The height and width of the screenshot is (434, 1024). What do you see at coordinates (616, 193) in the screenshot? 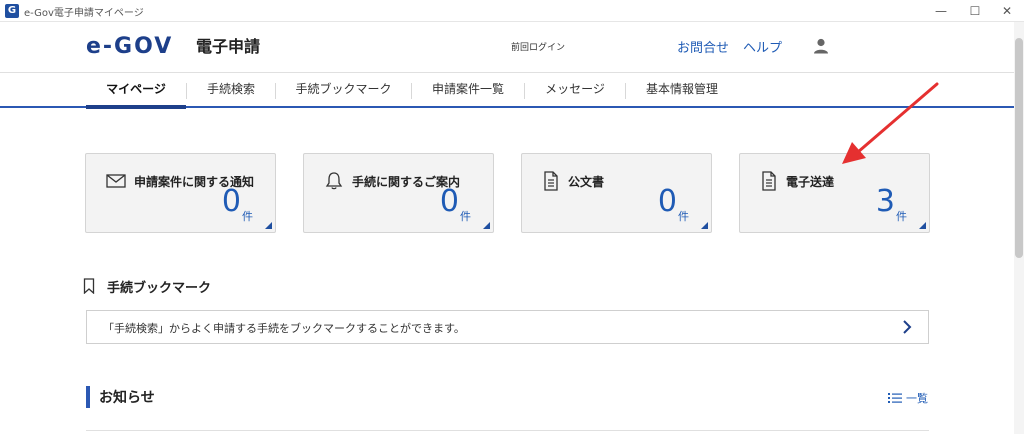
I see `card-official-documents: 公文書 0 件` at bounding box center [616, 193].